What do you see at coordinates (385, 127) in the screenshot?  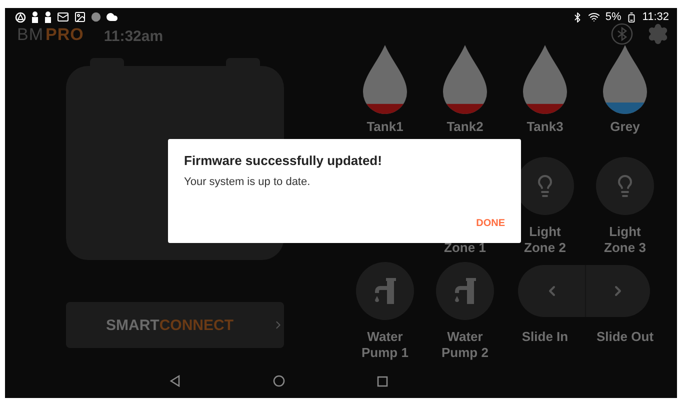 I see `tank-label: Tank1` at bounding box center [385, 127].